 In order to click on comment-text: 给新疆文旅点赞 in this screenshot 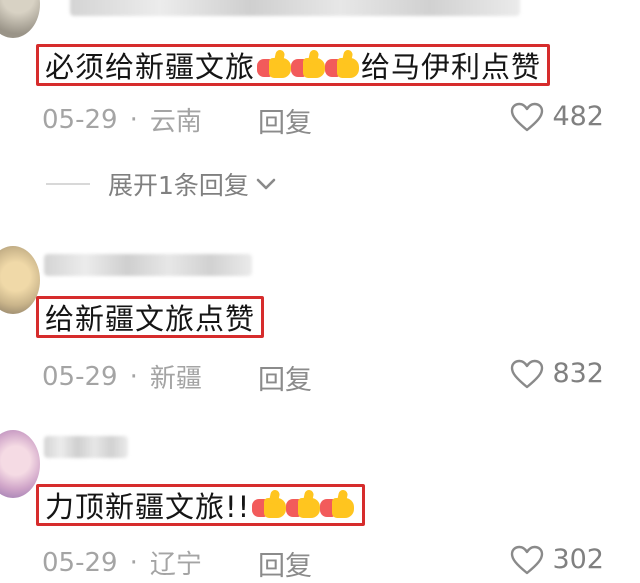, I will do `click(150, 319)`.